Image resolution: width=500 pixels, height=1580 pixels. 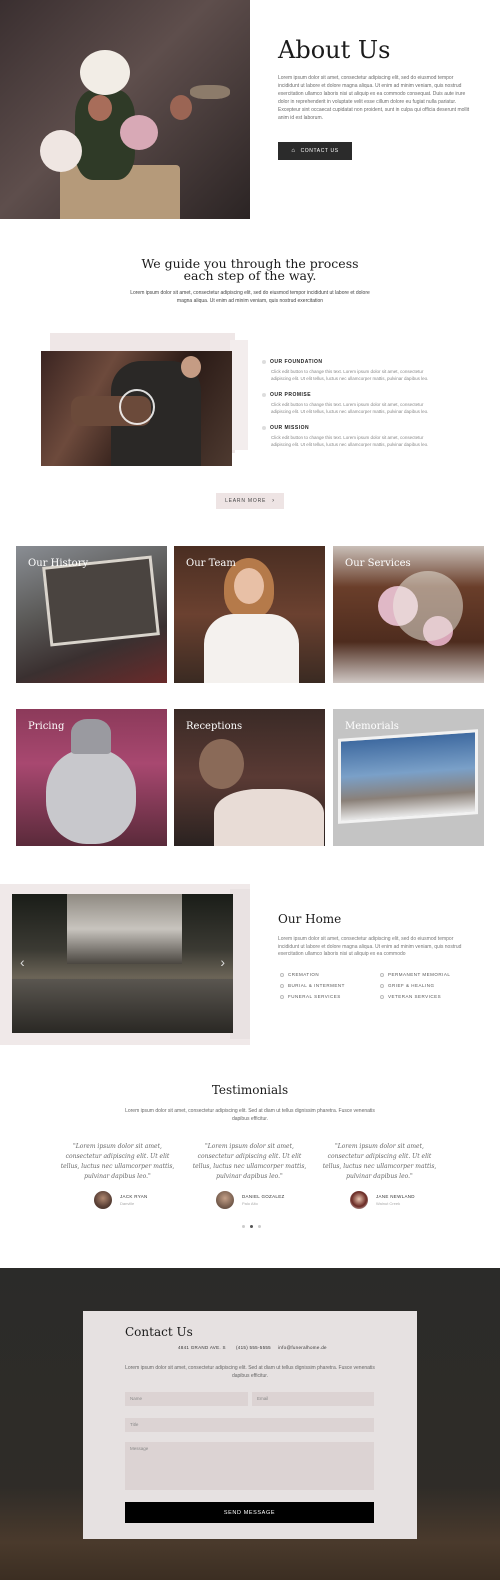 I want to click on feature-title: OUR MISSION, so click(x=290, y=428).